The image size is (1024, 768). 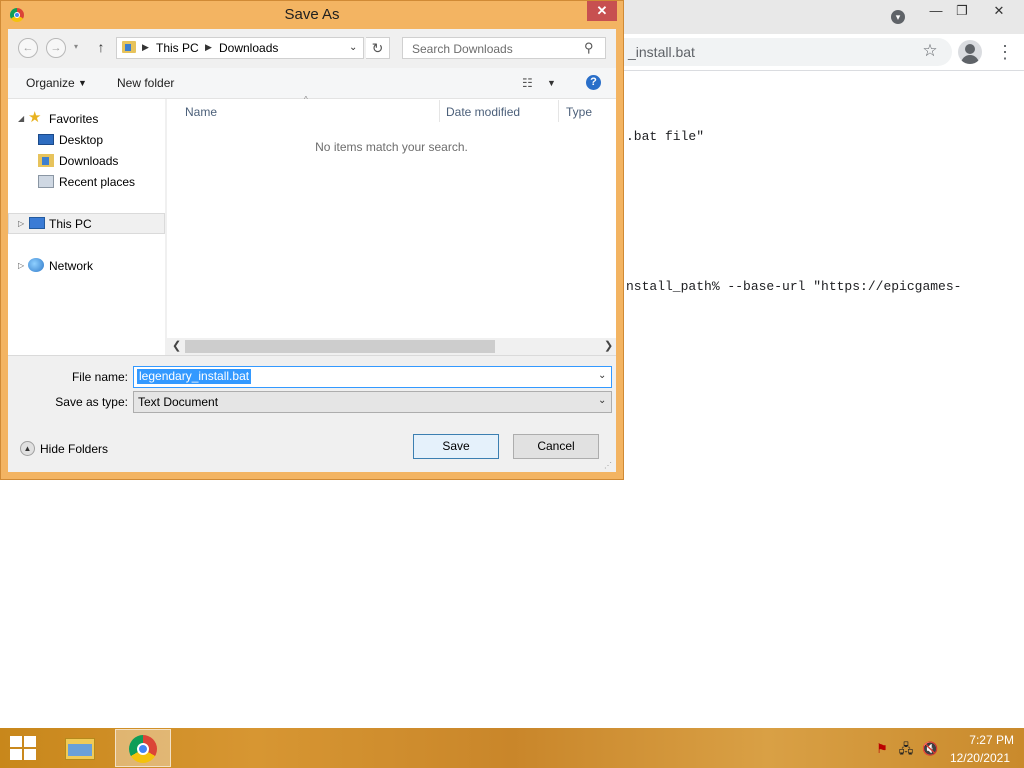 What do you see at coordinates (930, 749) in the screenshot?
I see `volume-muted-icon: 🔇` at bounding box center [930, 749].